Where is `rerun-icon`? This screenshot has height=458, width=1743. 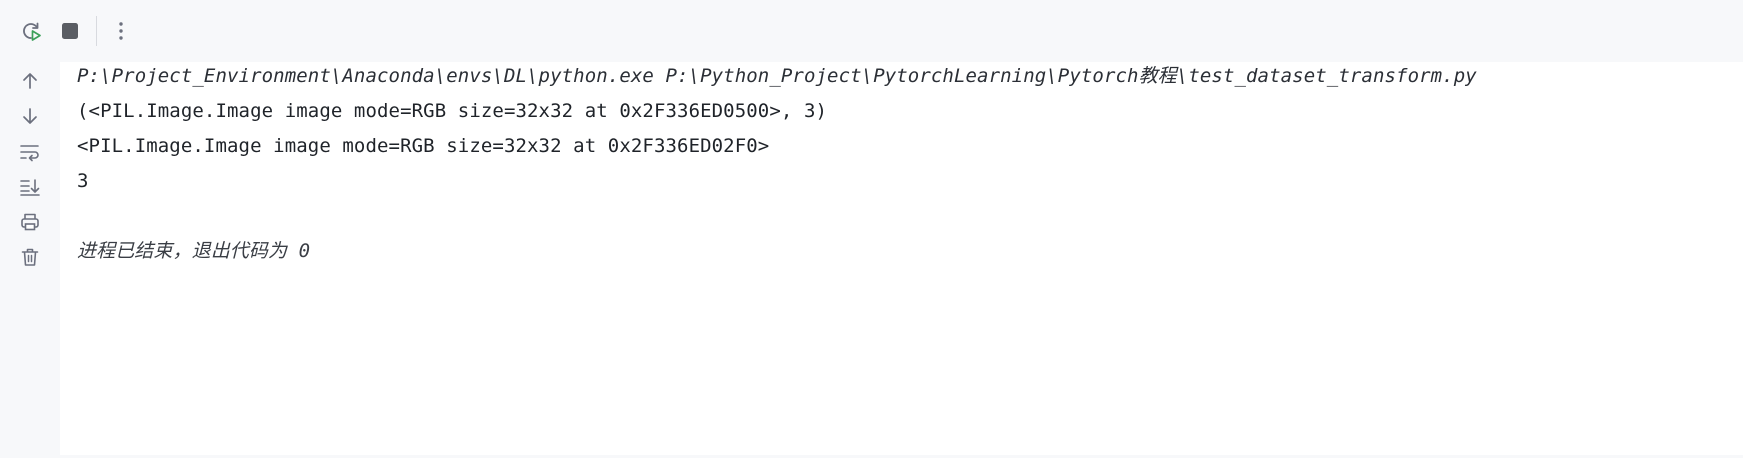
rerun-icon is located at coordinates (31, 31).